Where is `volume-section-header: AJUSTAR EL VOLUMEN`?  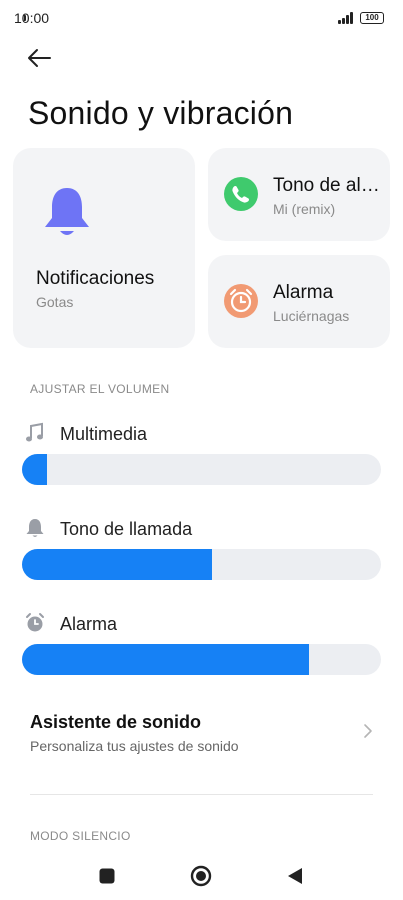 volume-section-header: AJUSTAR EL VOLUMEN is located at coordinates (100, 389).